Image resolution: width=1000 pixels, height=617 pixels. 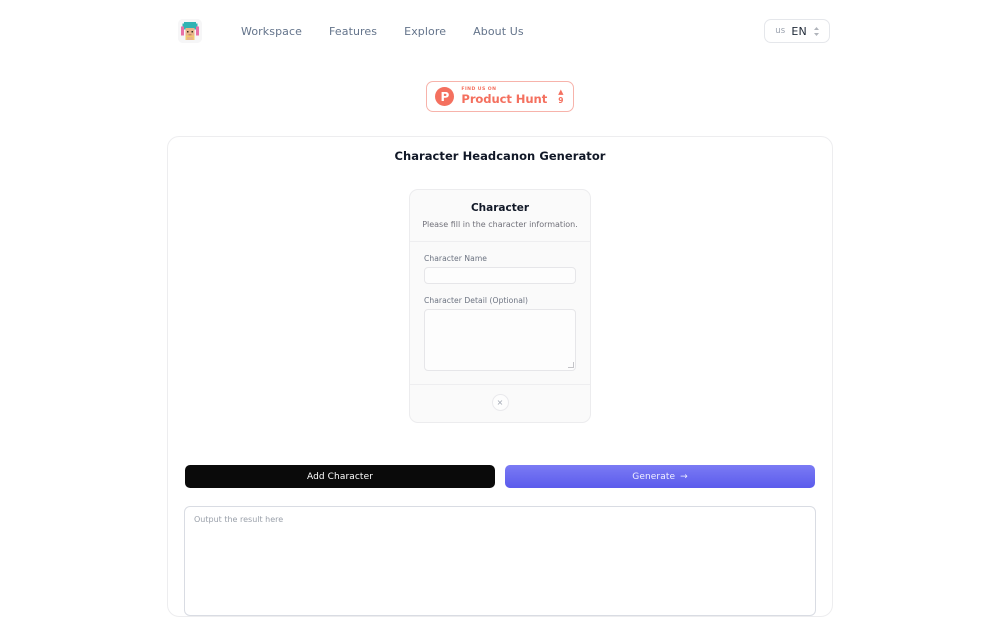 I want to click on chevron-up-down-svg, so click(x=816, y=31).